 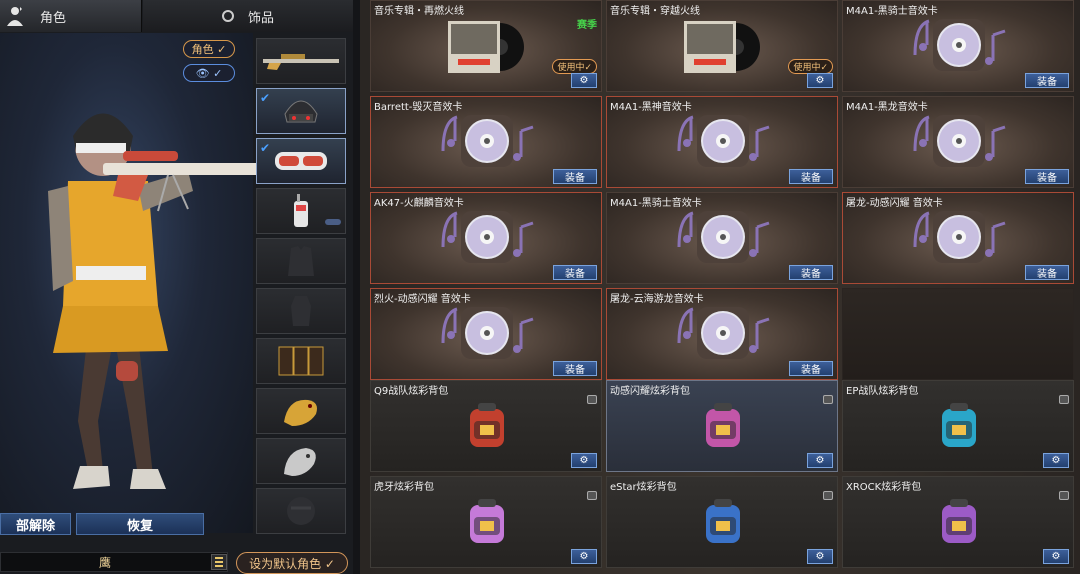 What do you see at coordinates (419, 11) in the screenshot?
I see `card-title: 音乐专辑・再燃火线` at bounding box center [419, 11].